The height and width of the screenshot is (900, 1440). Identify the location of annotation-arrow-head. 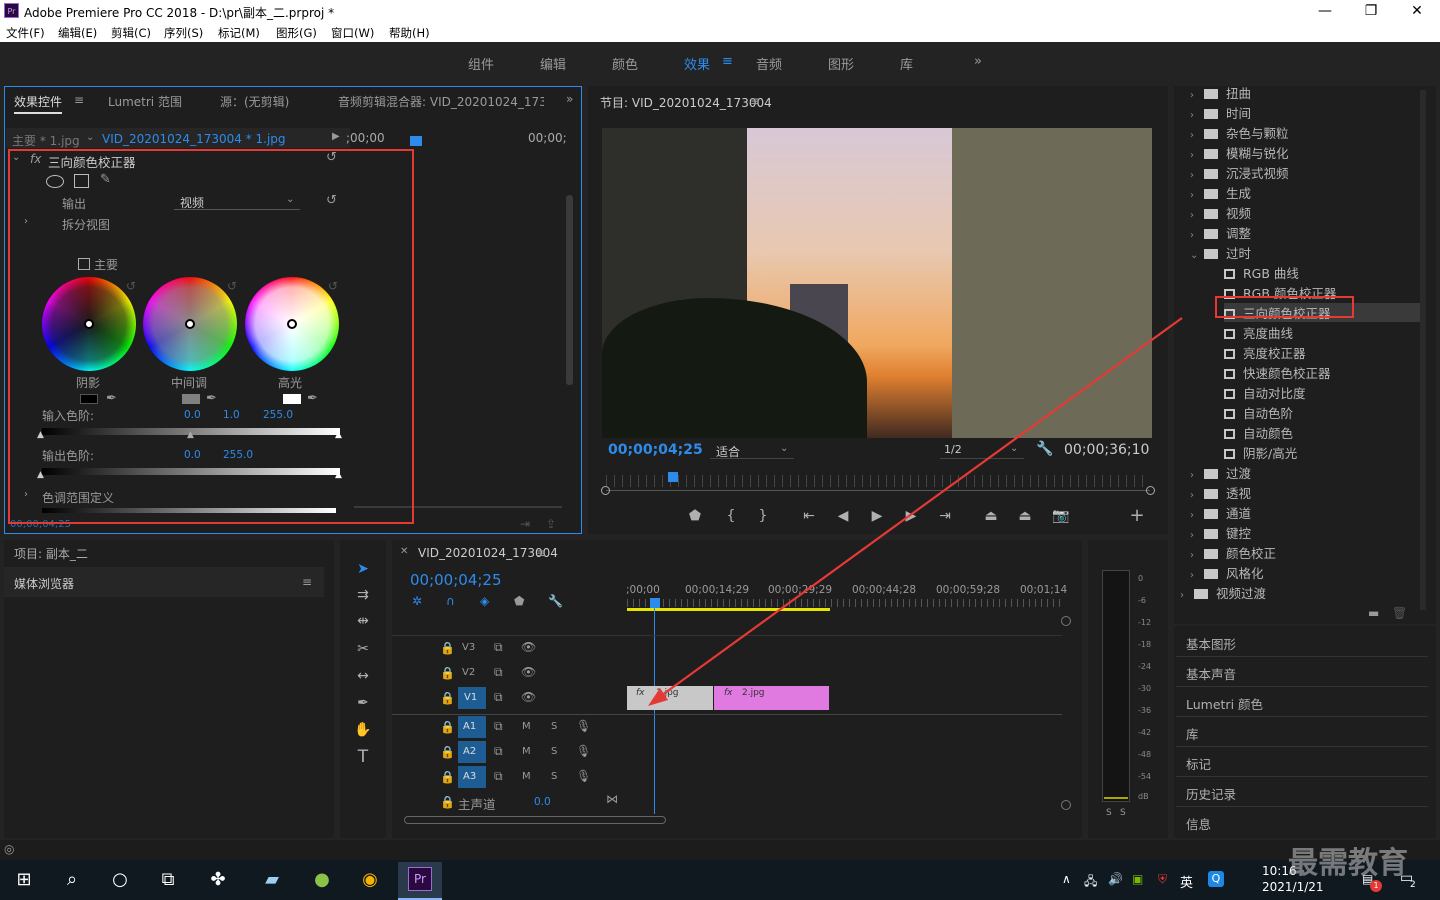
(658, 697).